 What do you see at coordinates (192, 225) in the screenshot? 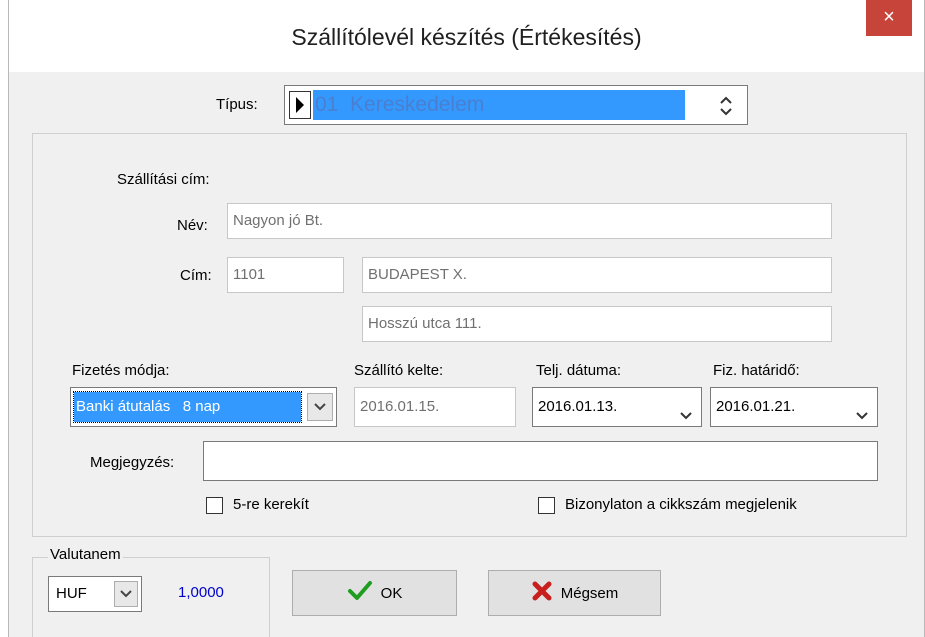
I see `name-label: Név:` at bounding box center [192, 225].